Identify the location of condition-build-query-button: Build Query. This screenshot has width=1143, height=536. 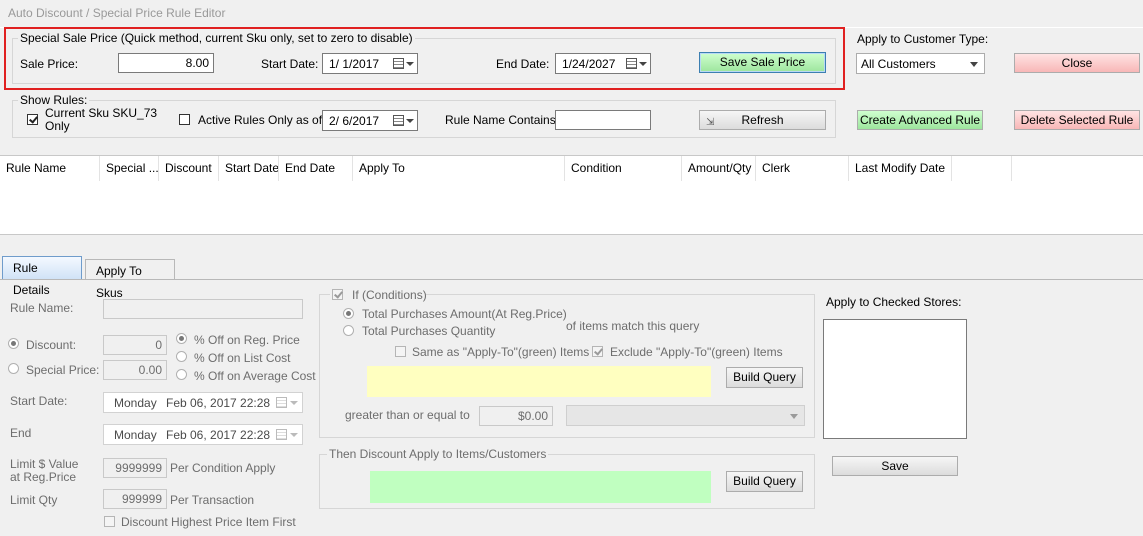
(764, 377).